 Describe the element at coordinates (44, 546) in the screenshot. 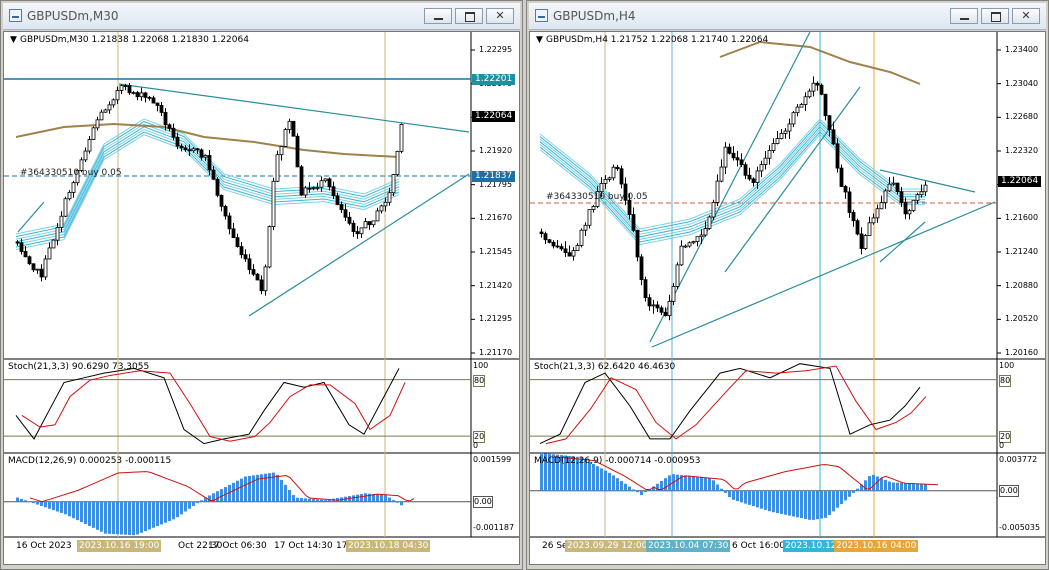

I see `time-axis-label: 16 Oct 2023` at that location.